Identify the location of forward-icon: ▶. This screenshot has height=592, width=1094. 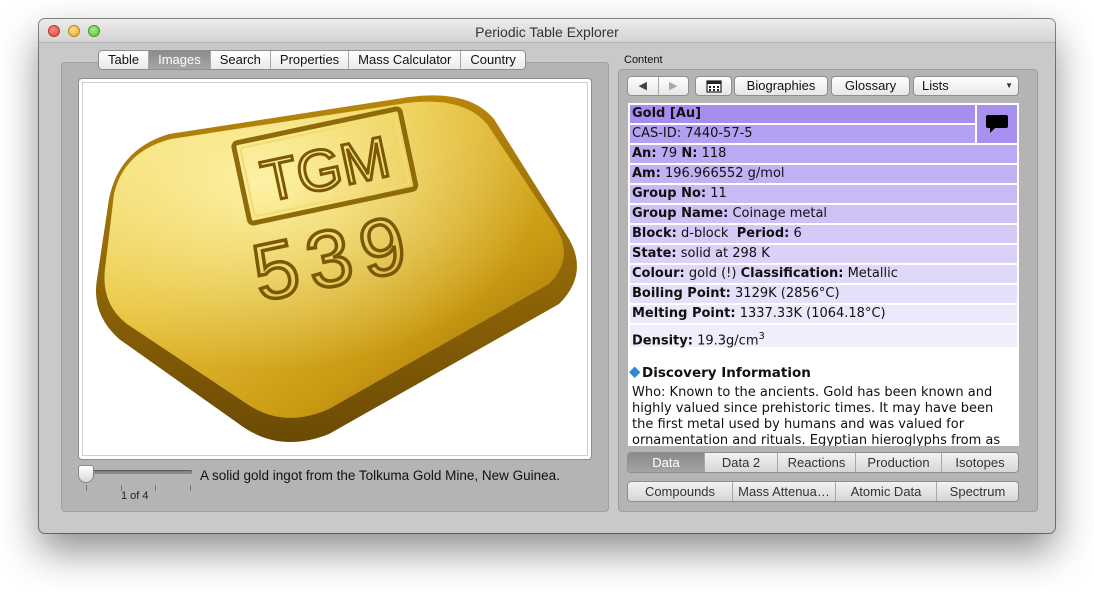
(674, 86).